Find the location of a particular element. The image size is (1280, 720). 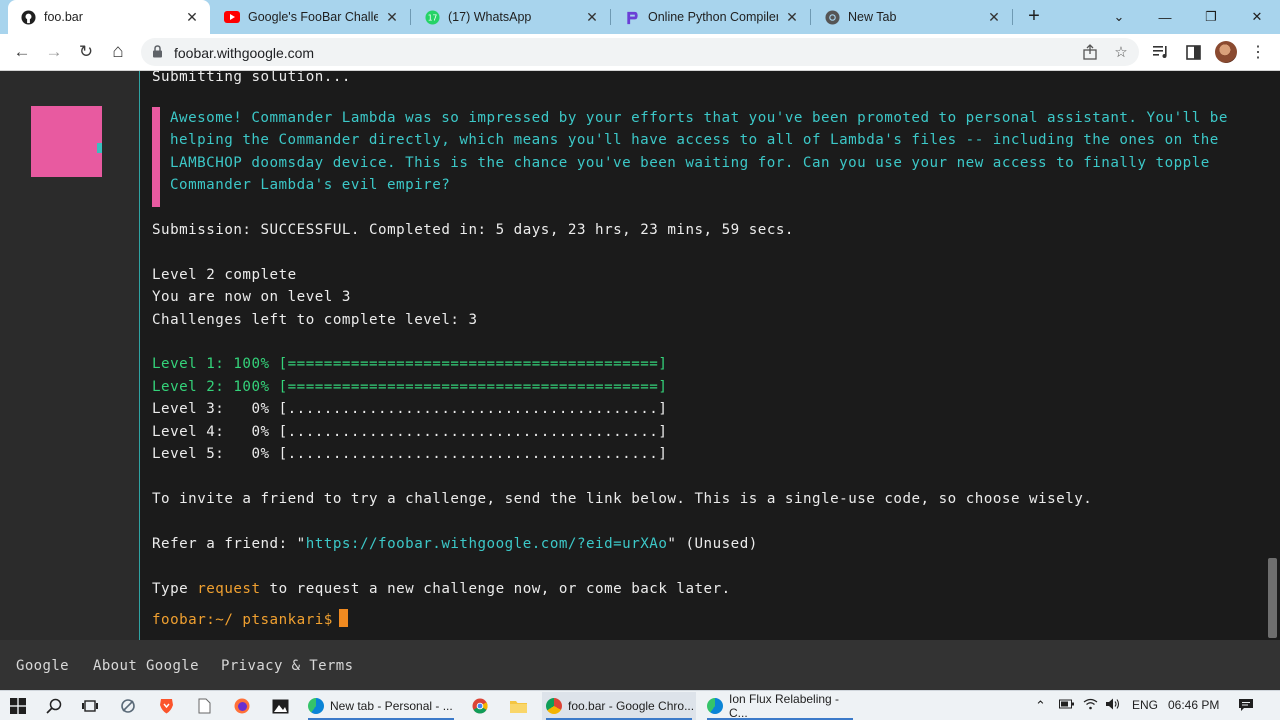

refer-suffix: " (Unused) is located at coordinates (712, 544).